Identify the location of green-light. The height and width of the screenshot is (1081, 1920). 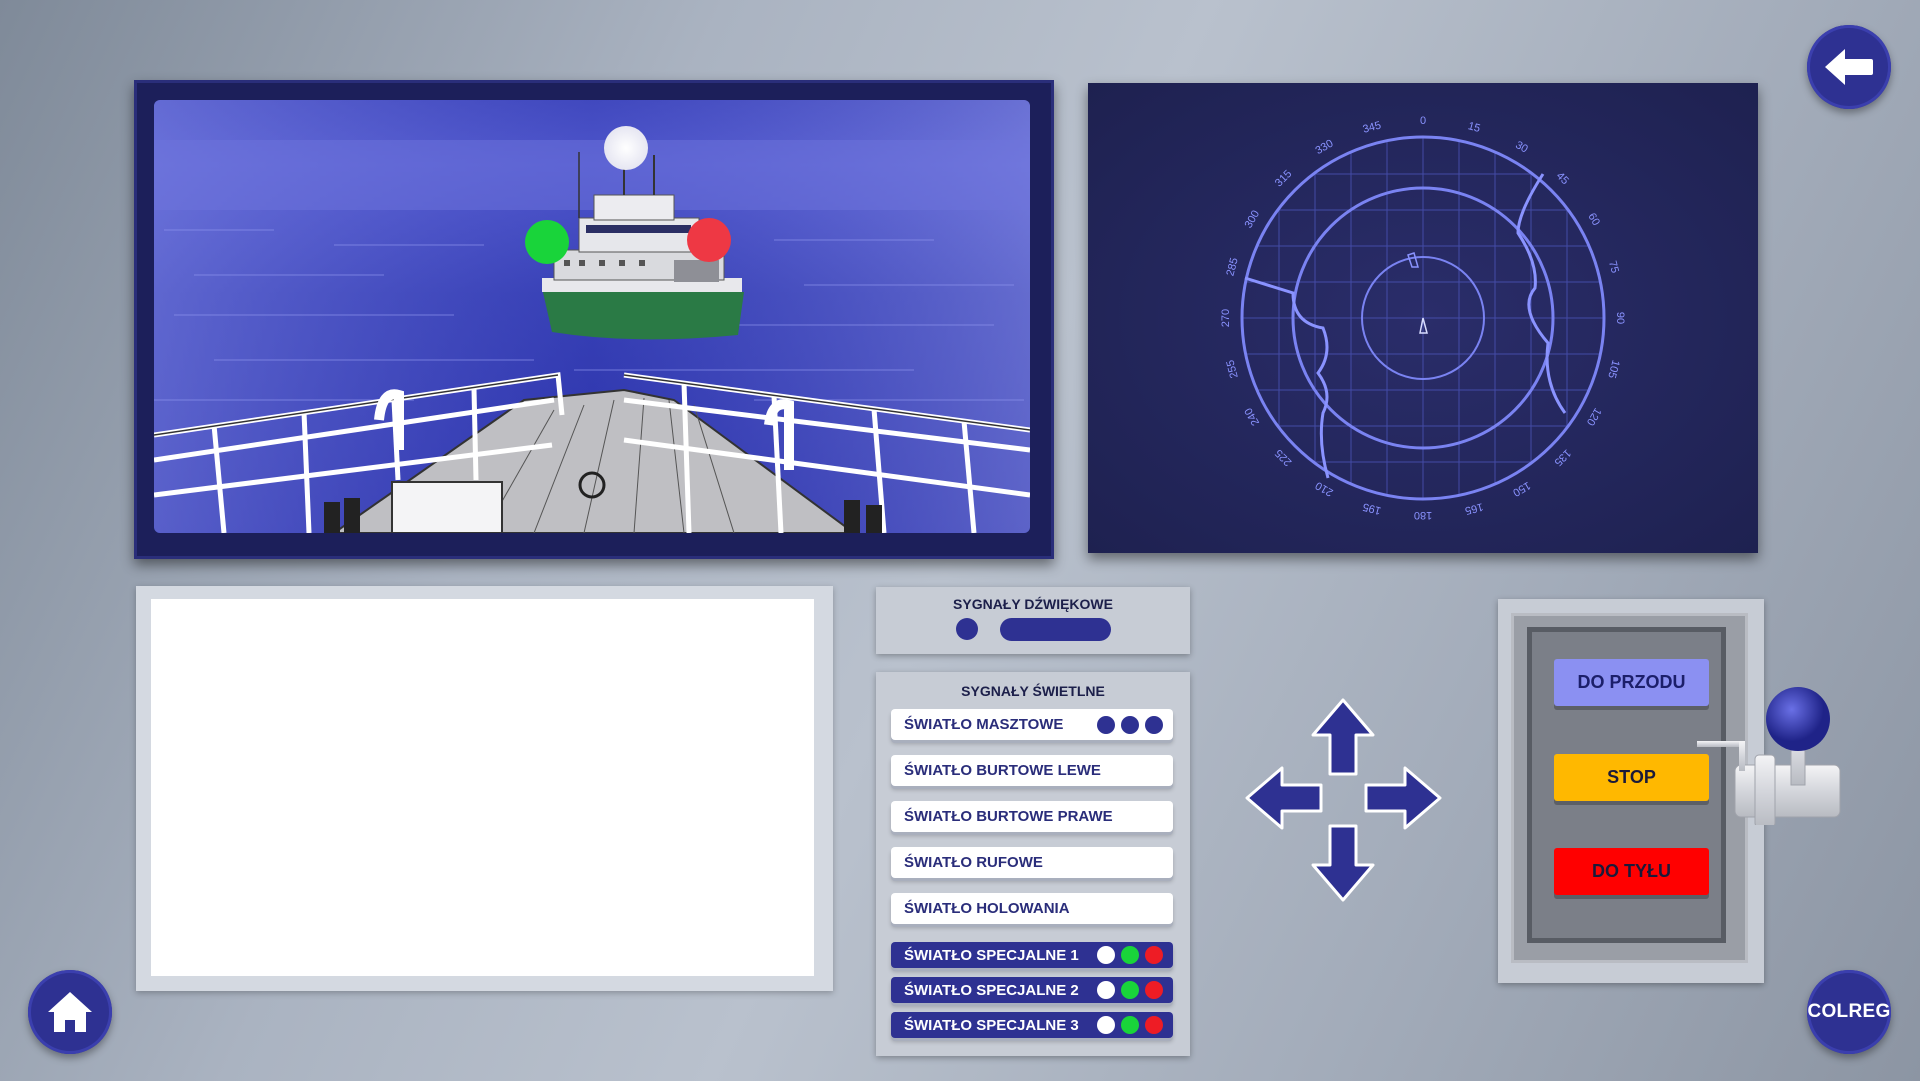
(547, 242).